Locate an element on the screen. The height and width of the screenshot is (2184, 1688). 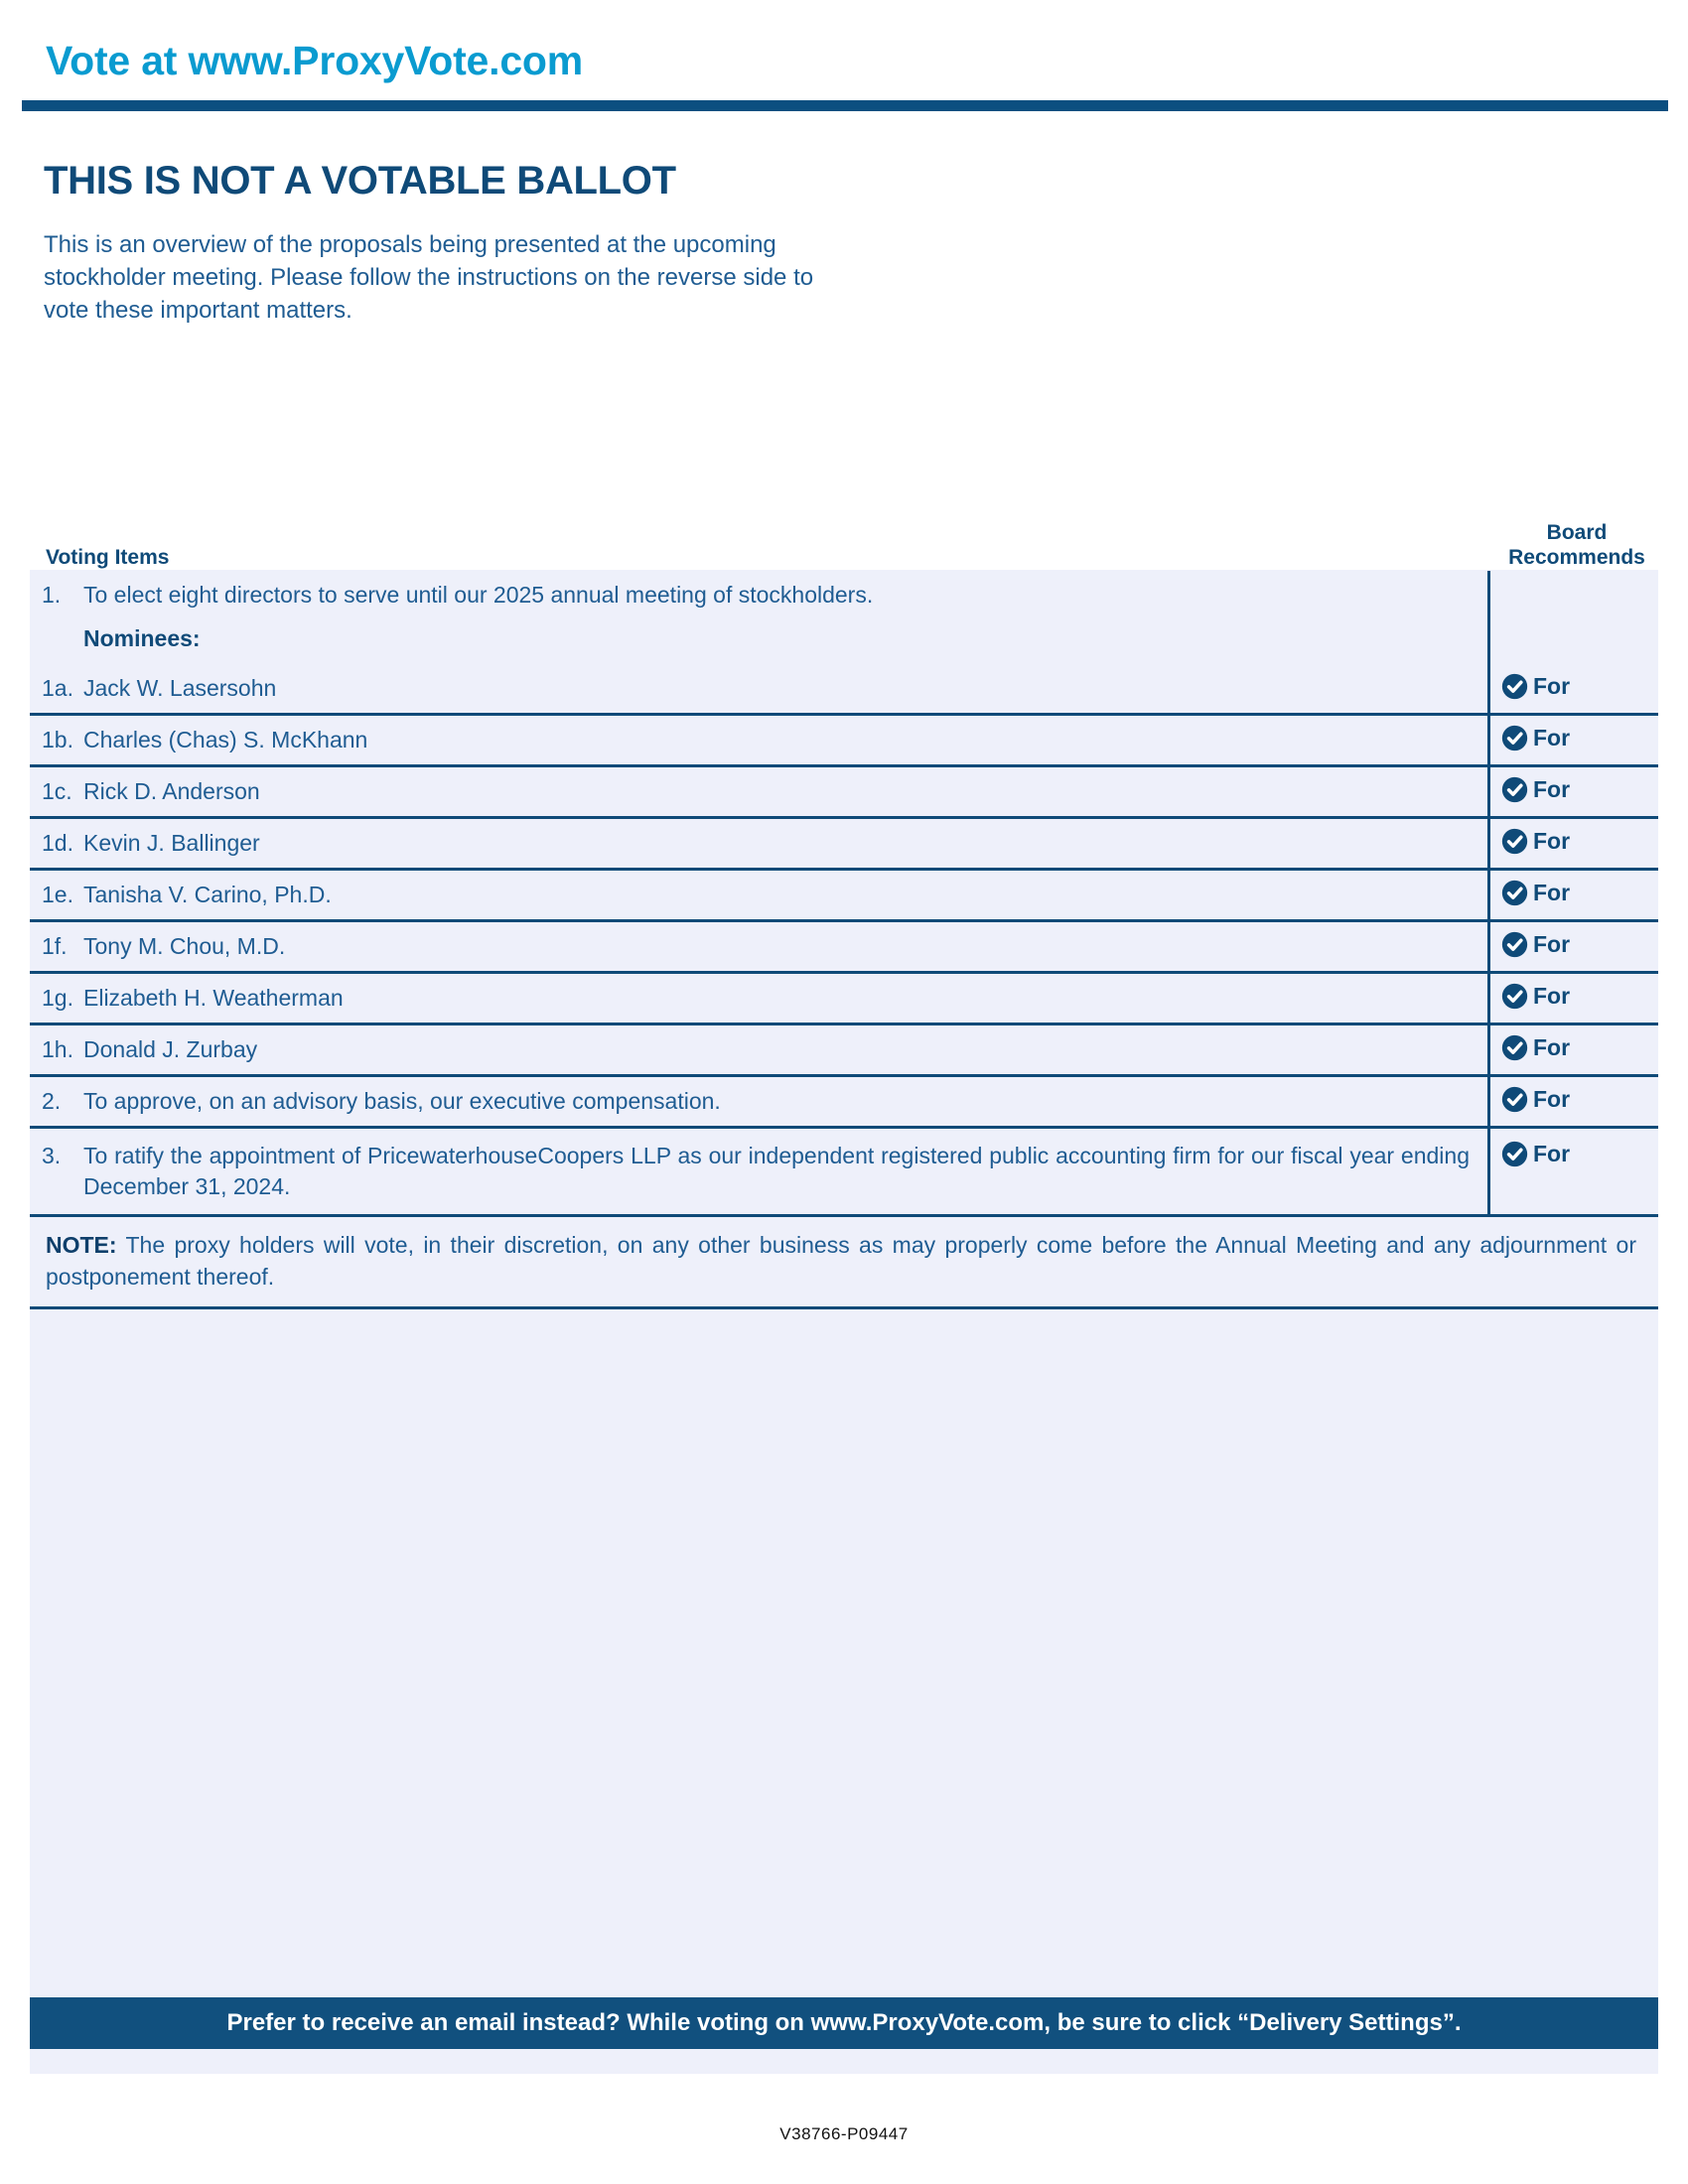
nominee-name: Kevin J. Ballinger is located at coordinates (171, 843).